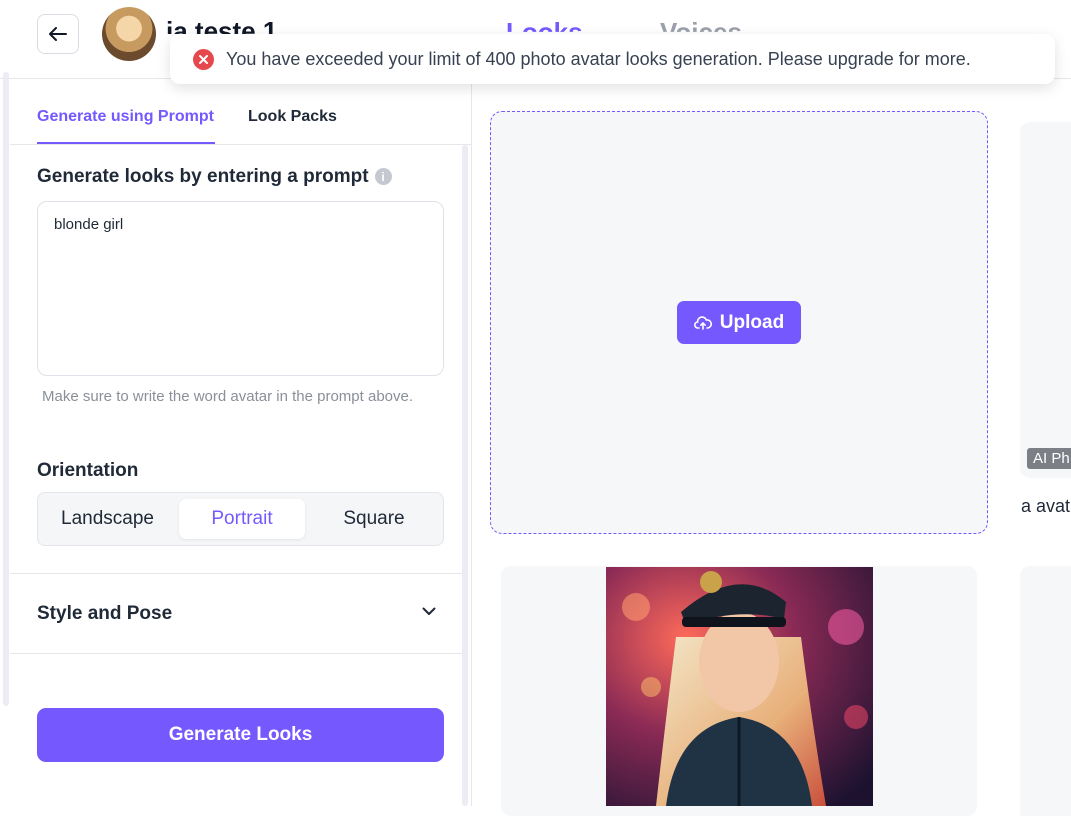 The image size is (1071, 816). I want to click on look-photo, so click(739, 686).